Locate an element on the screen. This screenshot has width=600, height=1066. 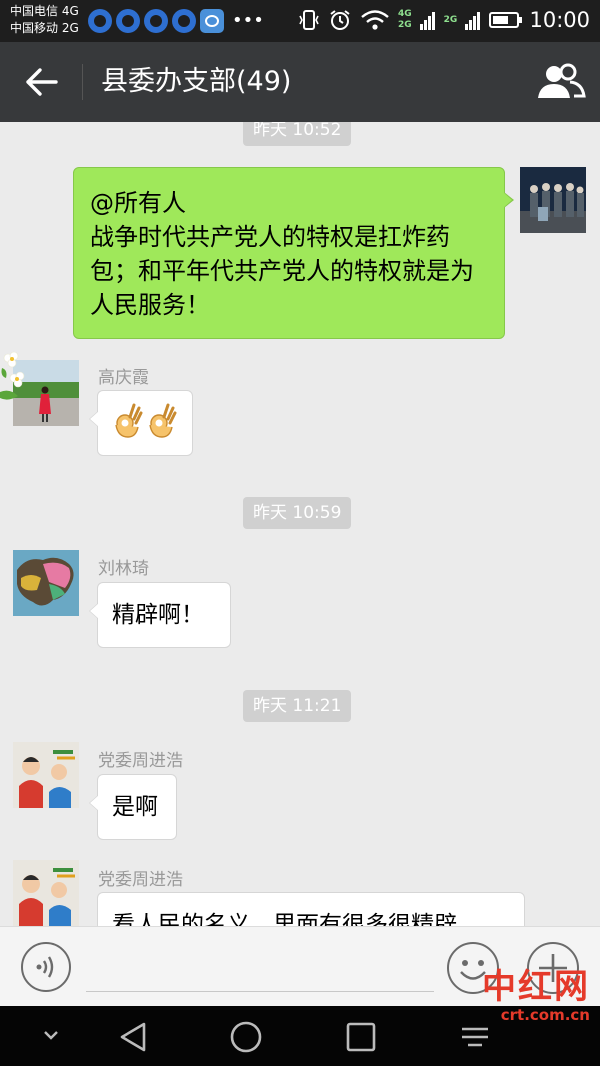
alarm-icon is located at coordinates (340, 20).